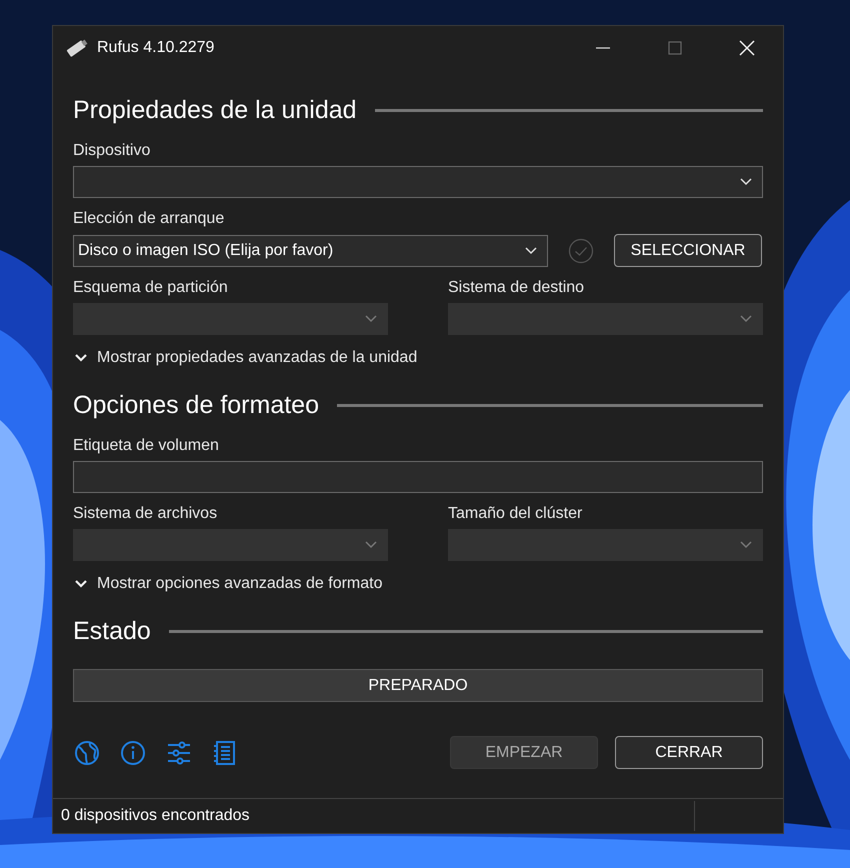 This screenshot has width=850, height=868. I want to click on globe-button, so click(87, 752).